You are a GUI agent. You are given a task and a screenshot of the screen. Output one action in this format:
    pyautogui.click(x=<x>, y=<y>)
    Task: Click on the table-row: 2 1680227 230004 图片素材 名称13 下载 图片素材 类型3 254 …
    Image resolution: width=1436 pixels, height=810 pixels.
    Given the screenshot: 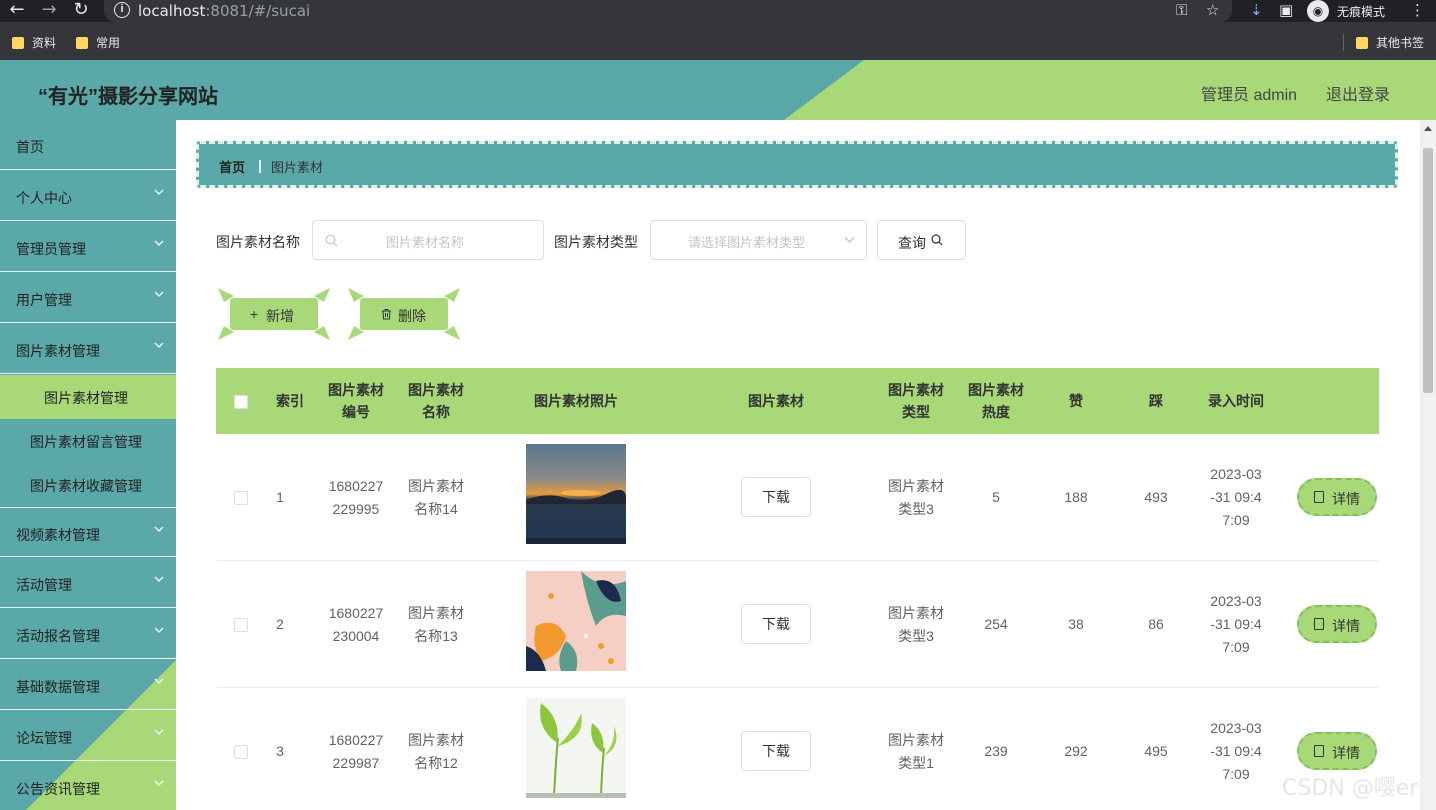 What is the action you would take?
    pyautogui.click(x=797, y=624)
    